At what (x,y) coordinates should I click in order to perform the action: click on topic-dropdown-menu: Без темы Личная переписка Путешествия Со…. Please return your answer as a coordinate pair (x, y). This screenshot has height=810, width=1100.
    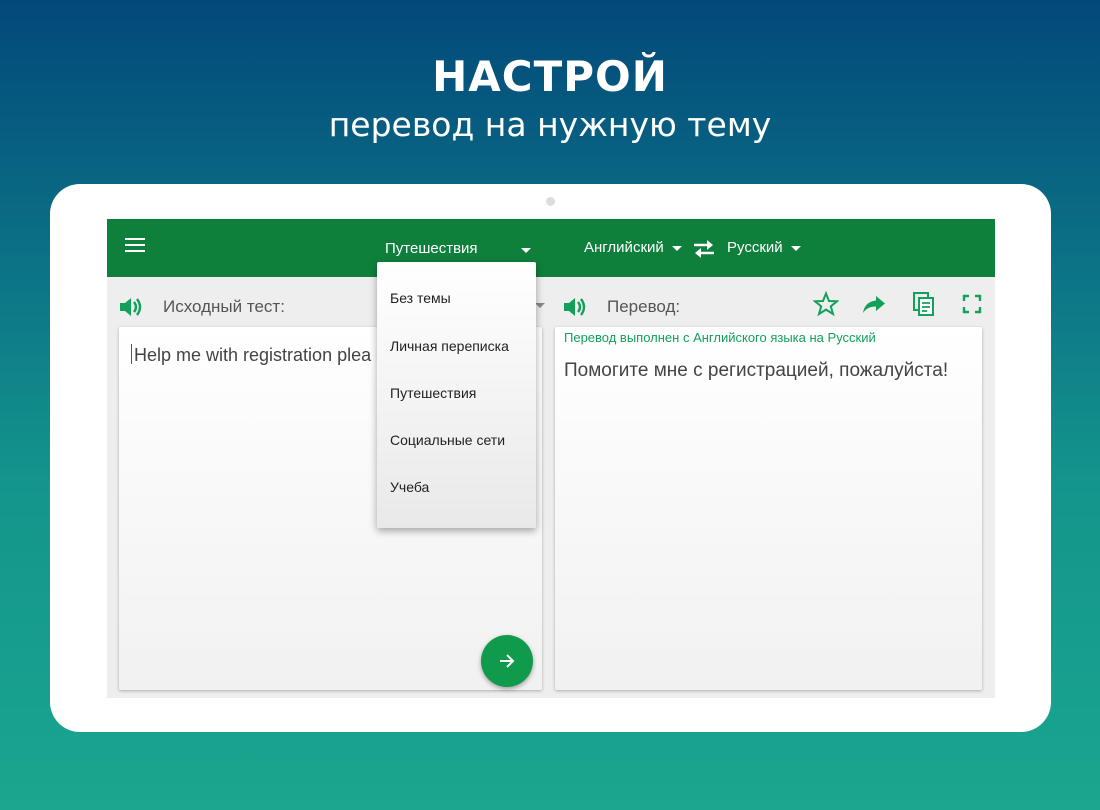
    Looking at the image, I should click on (456, 395).